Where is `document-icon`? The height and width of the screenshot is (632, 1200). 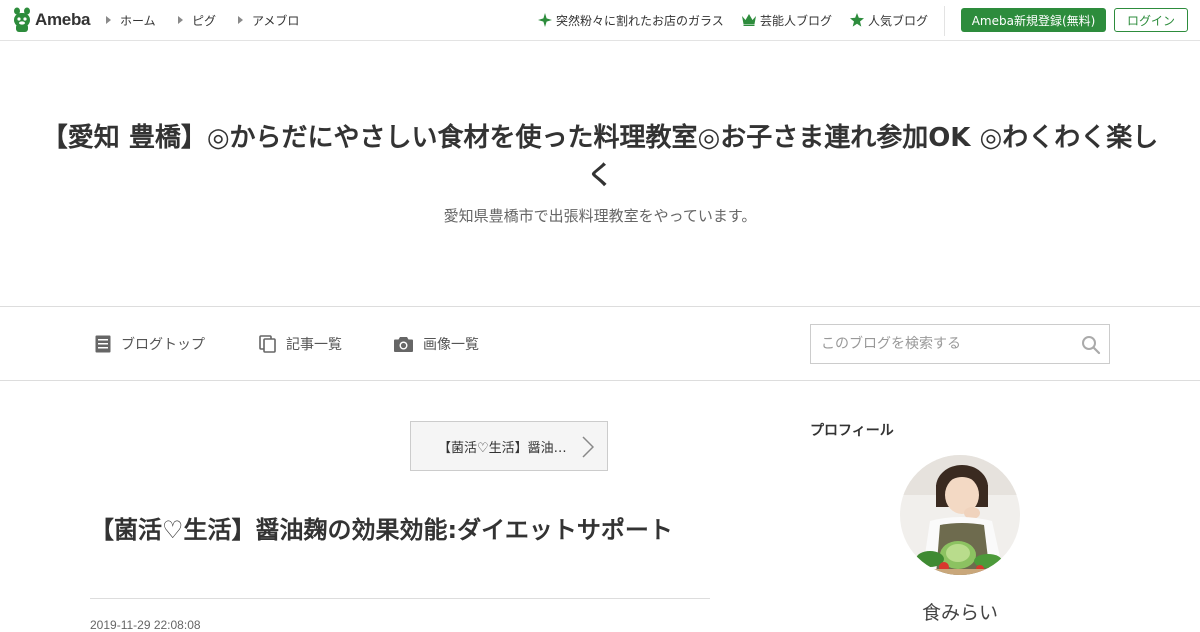
document-icon is located at coordinates (103, 344).